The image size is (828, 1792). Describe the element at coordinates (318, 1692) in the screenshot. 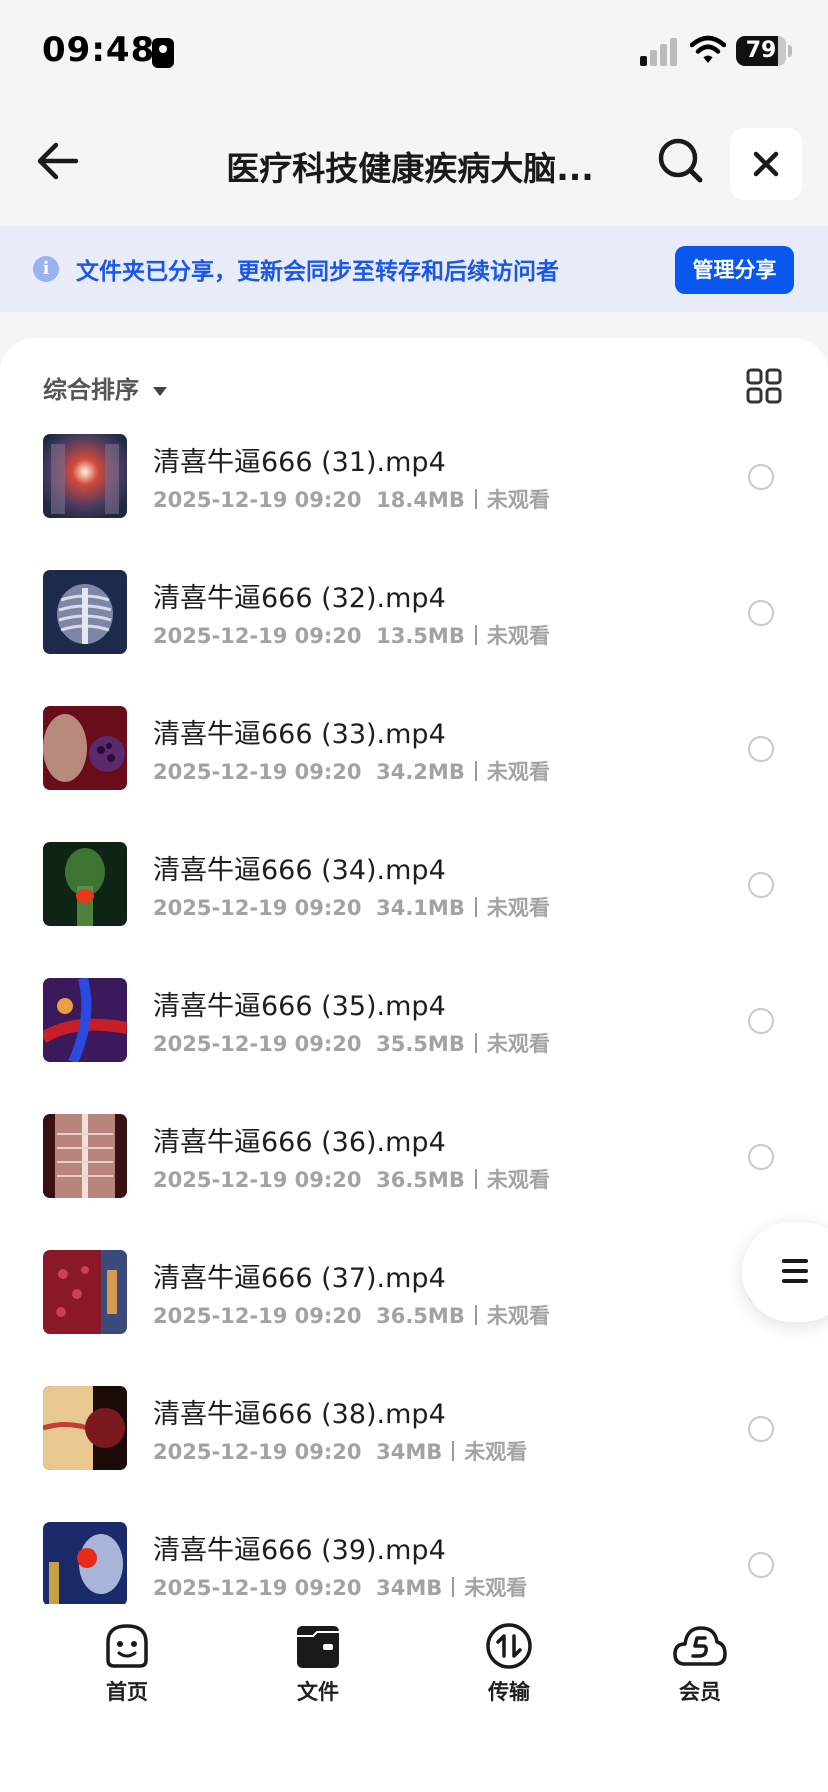

I see `tab-label: 文件` at that location.